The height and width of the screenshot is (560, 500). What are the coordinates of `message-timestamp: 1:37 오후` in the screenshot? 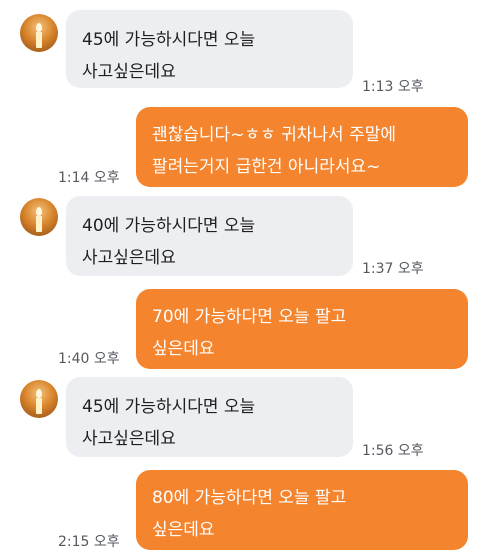 It's located at (393, 269).